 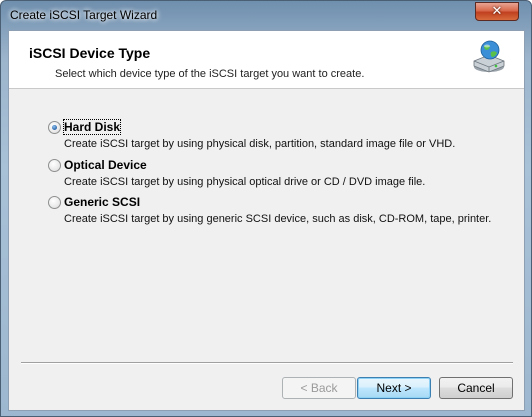 What do you see at coordinates (476, 388) in the screenshot?
I see `cancel-button: Cancel` at bounding box center [476, 388].